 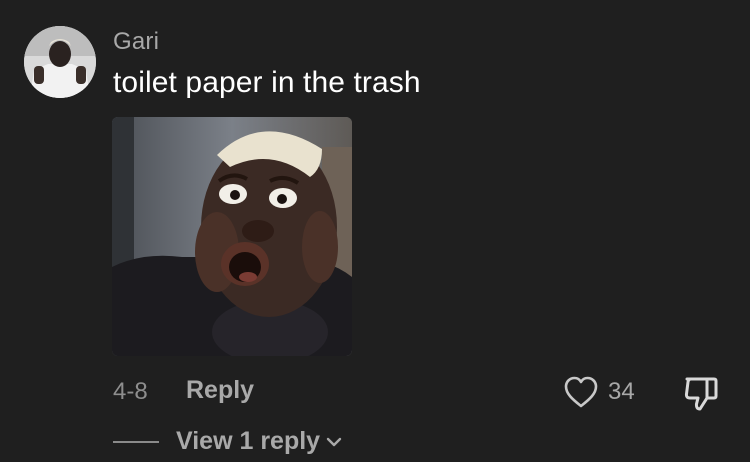 I want to click on chevron-down-icon, so click(x=334, y=442).